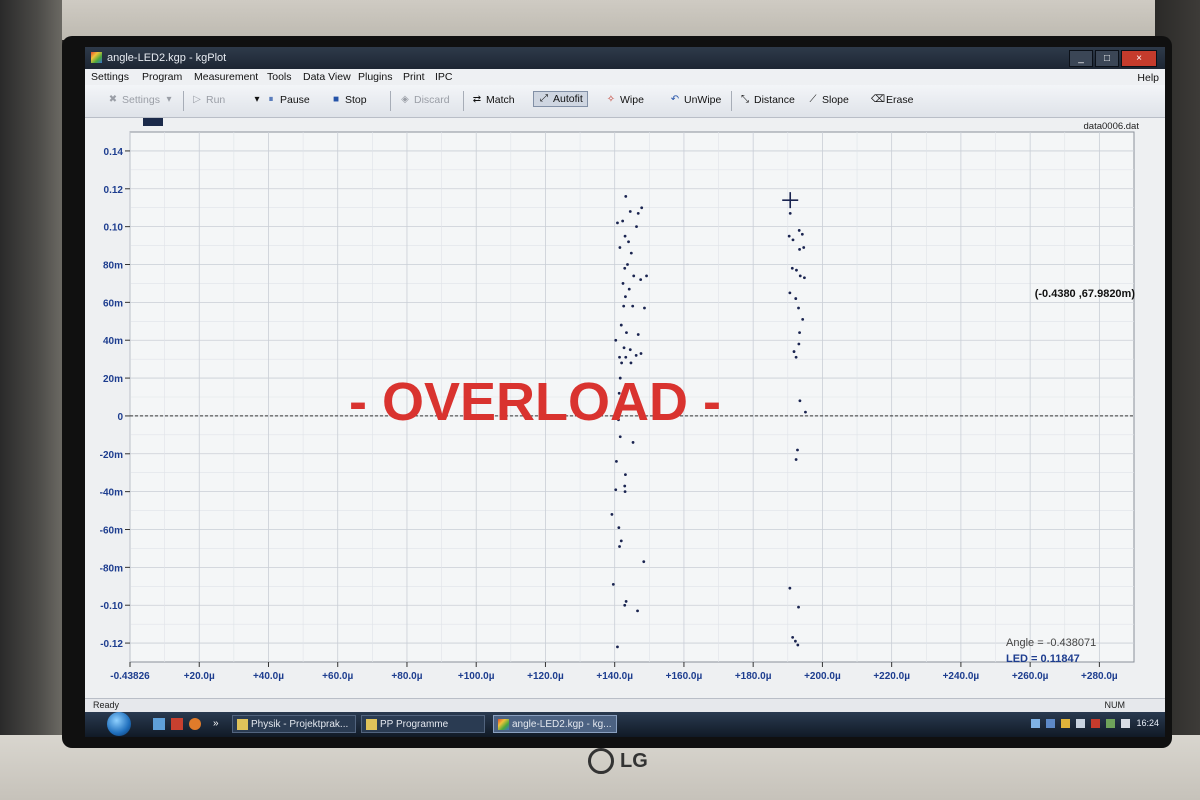 The image size is (1200, 800). What do you see at coordinates (119, 724) in the screenshot?
I see `start-button-icon` at bounding box center [119, 724].